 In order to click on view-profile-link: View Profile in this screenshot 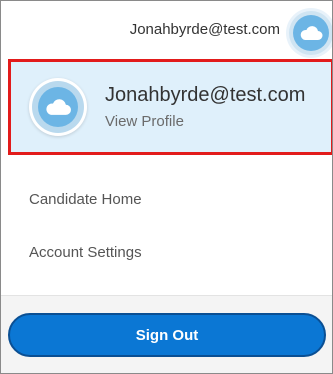, I will do `click(144, 121)`.